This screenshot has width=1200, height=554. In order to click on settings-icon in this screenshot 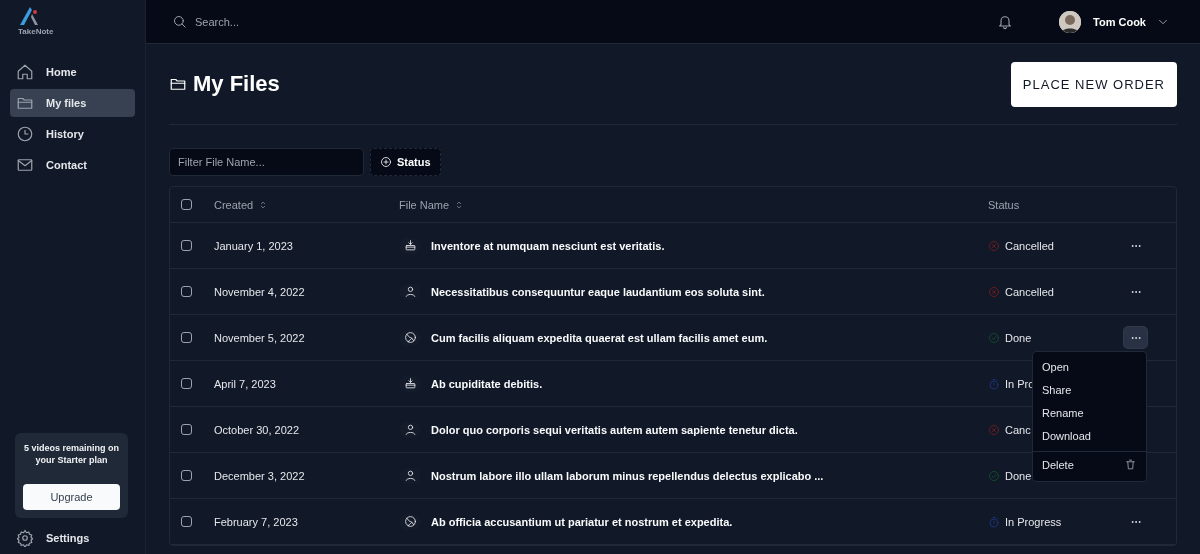, I will do `click(25, 538)`.